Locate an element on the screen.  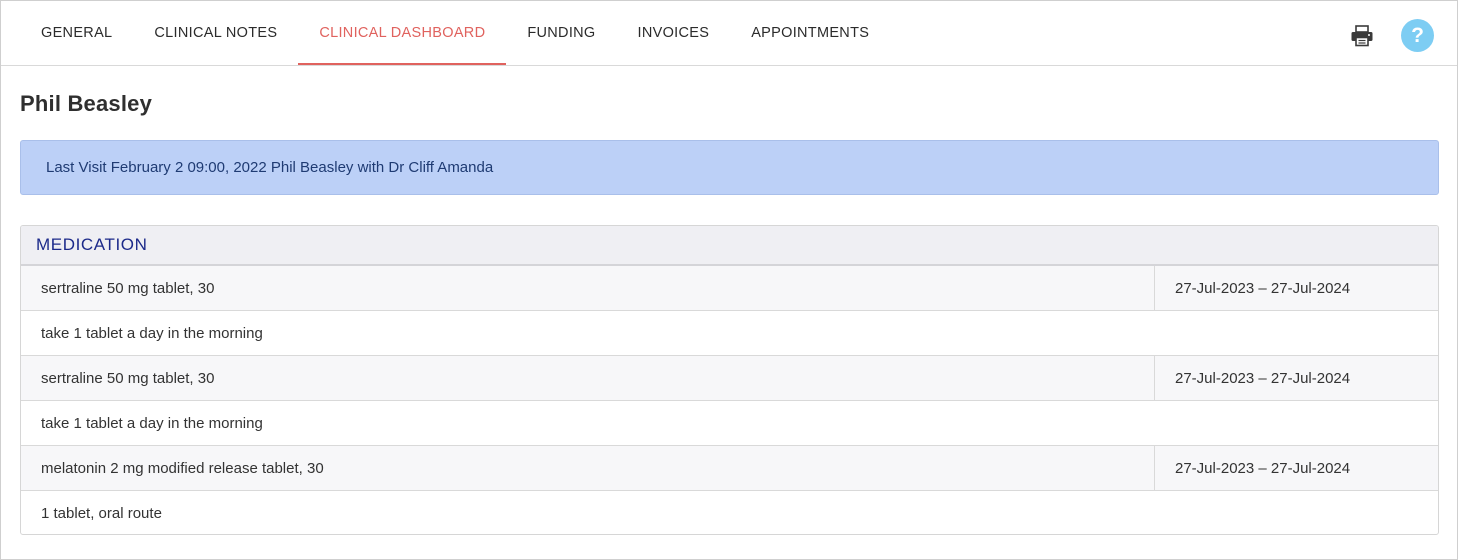
medication-header: MEDICATION is located at coordinates (729, 246).